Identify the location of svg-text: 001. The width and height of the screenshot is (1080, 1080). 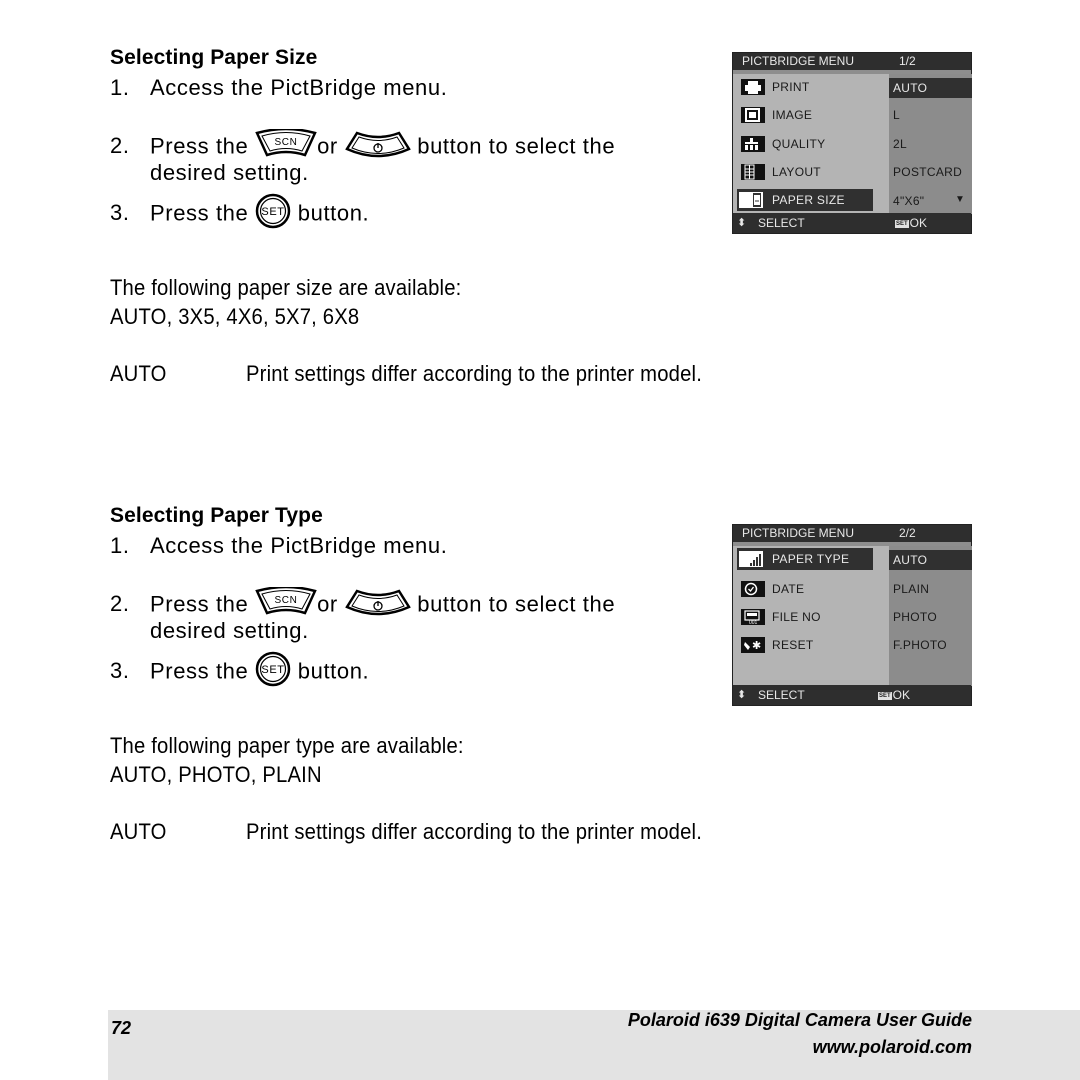
(753, 622).